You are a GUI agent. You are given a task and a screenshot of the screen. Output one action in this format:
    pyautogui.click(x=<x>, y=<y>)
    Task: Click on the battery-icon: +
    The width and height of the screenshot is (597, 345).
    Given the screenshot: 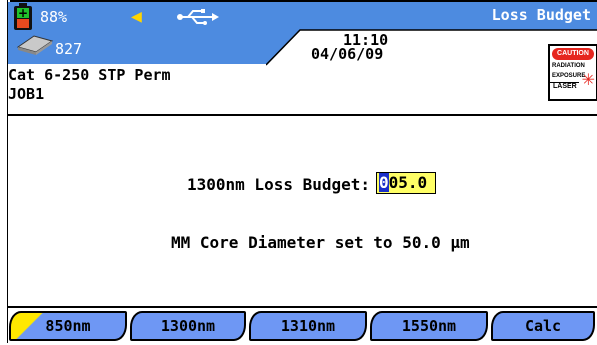 What is the action you would take?
    pyautogui.click(x=23, y=16)
    